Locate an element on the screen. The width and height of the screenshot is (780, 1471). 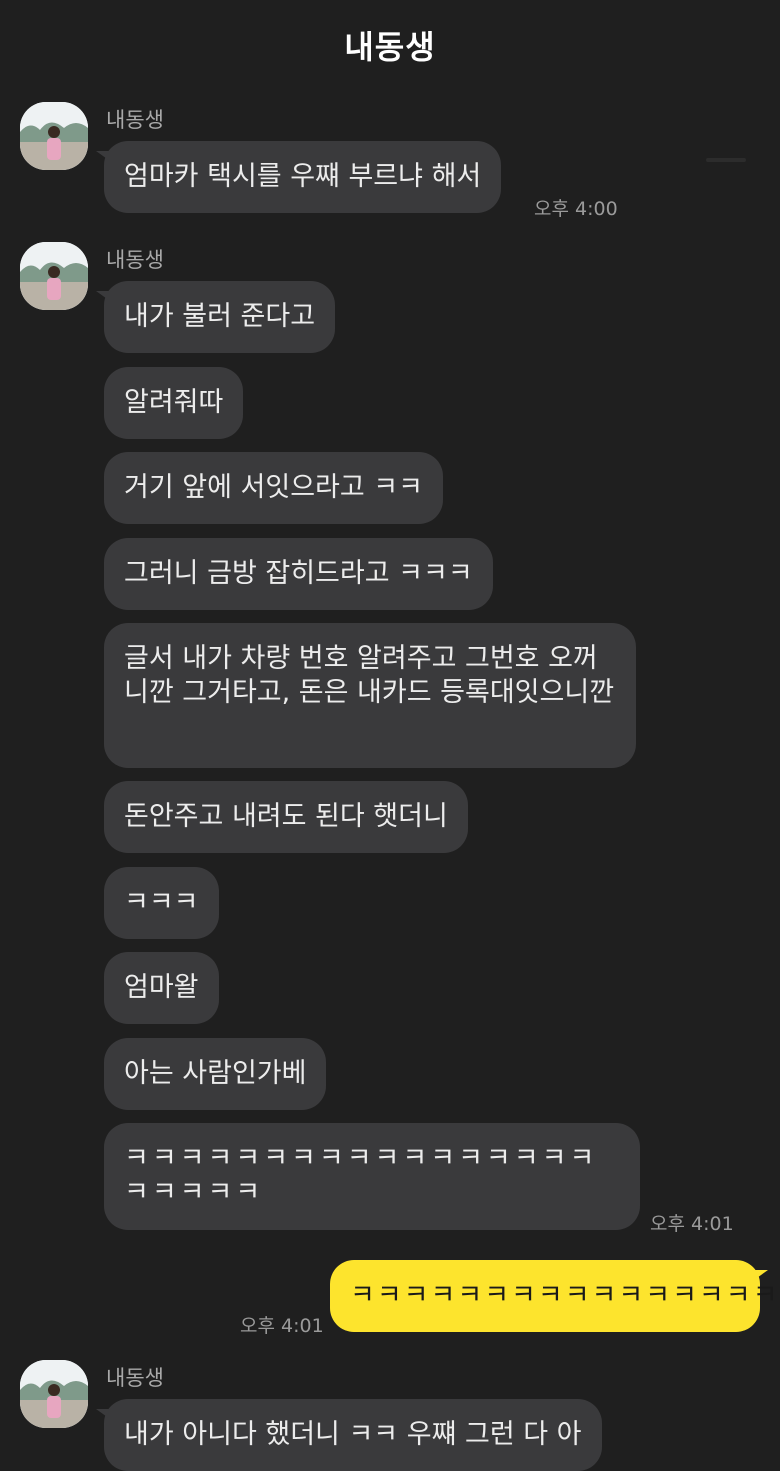
message-bubble: 거기 앞에 서잇으라고 ㅋㅋ is located at coordinates (273, 488).